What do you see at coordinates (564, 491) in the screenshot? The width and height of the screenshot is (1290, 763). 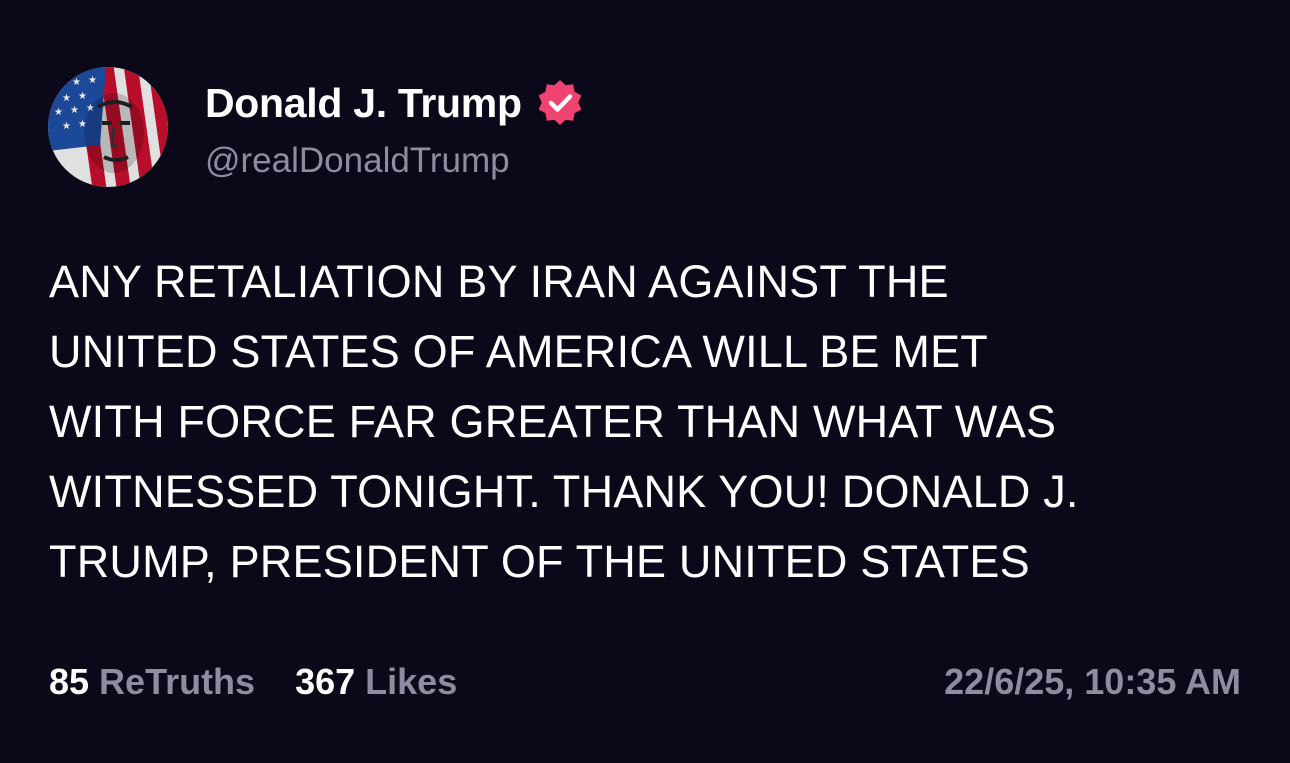 I see `post-text-line: WITNESSED TONIGHT. THANK YOU! DONALD J.` at bounding box center [564, 491].